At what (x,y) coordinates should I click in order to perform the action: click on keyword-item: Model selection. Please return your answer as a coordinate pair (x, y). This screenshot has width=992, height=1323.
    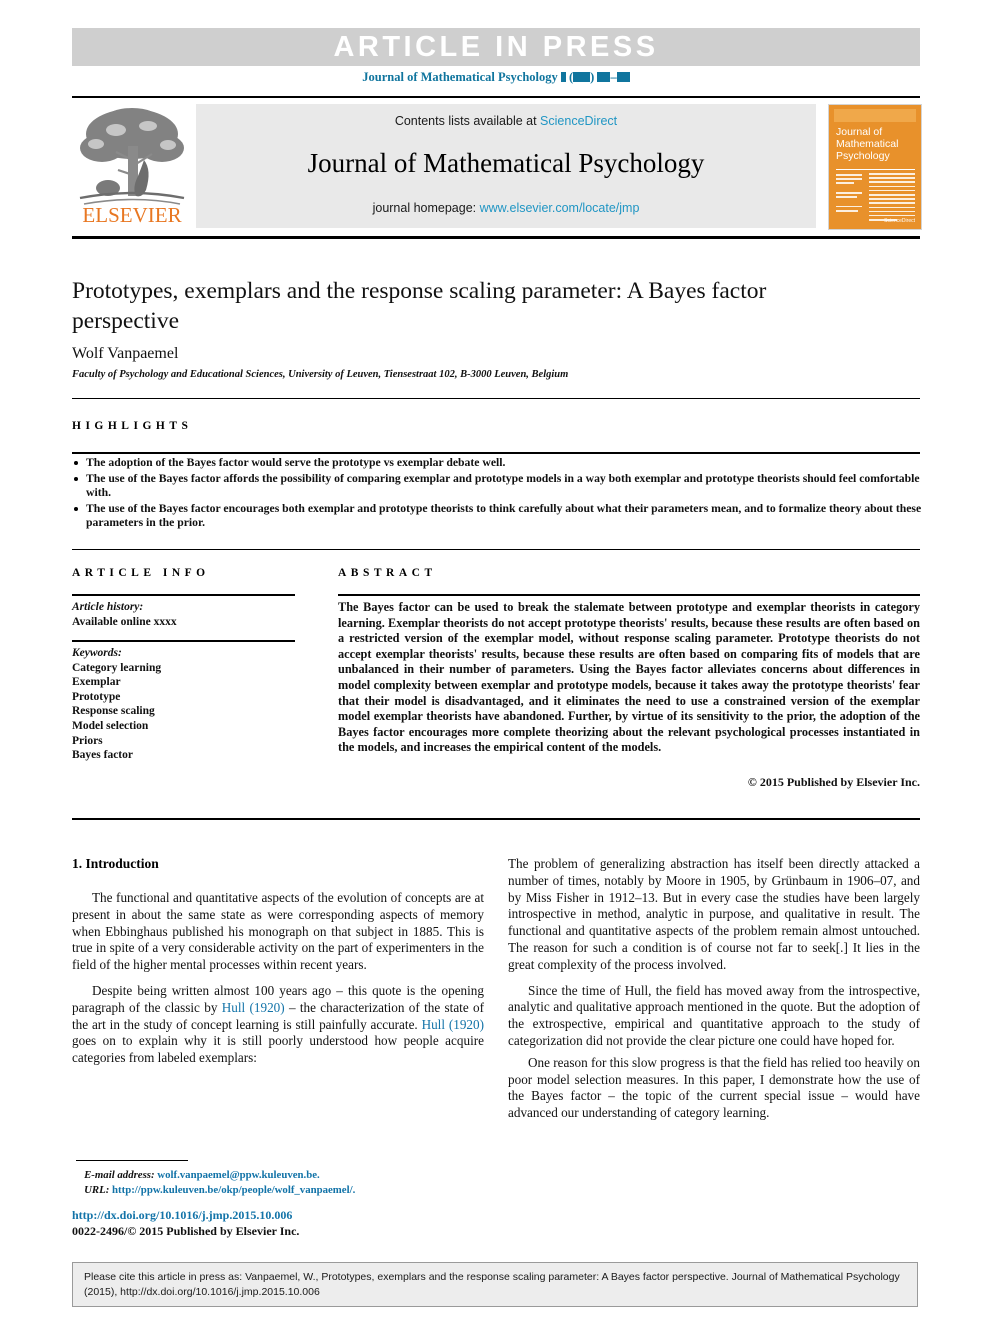
    Looking at the image, I should click on (110, 725).